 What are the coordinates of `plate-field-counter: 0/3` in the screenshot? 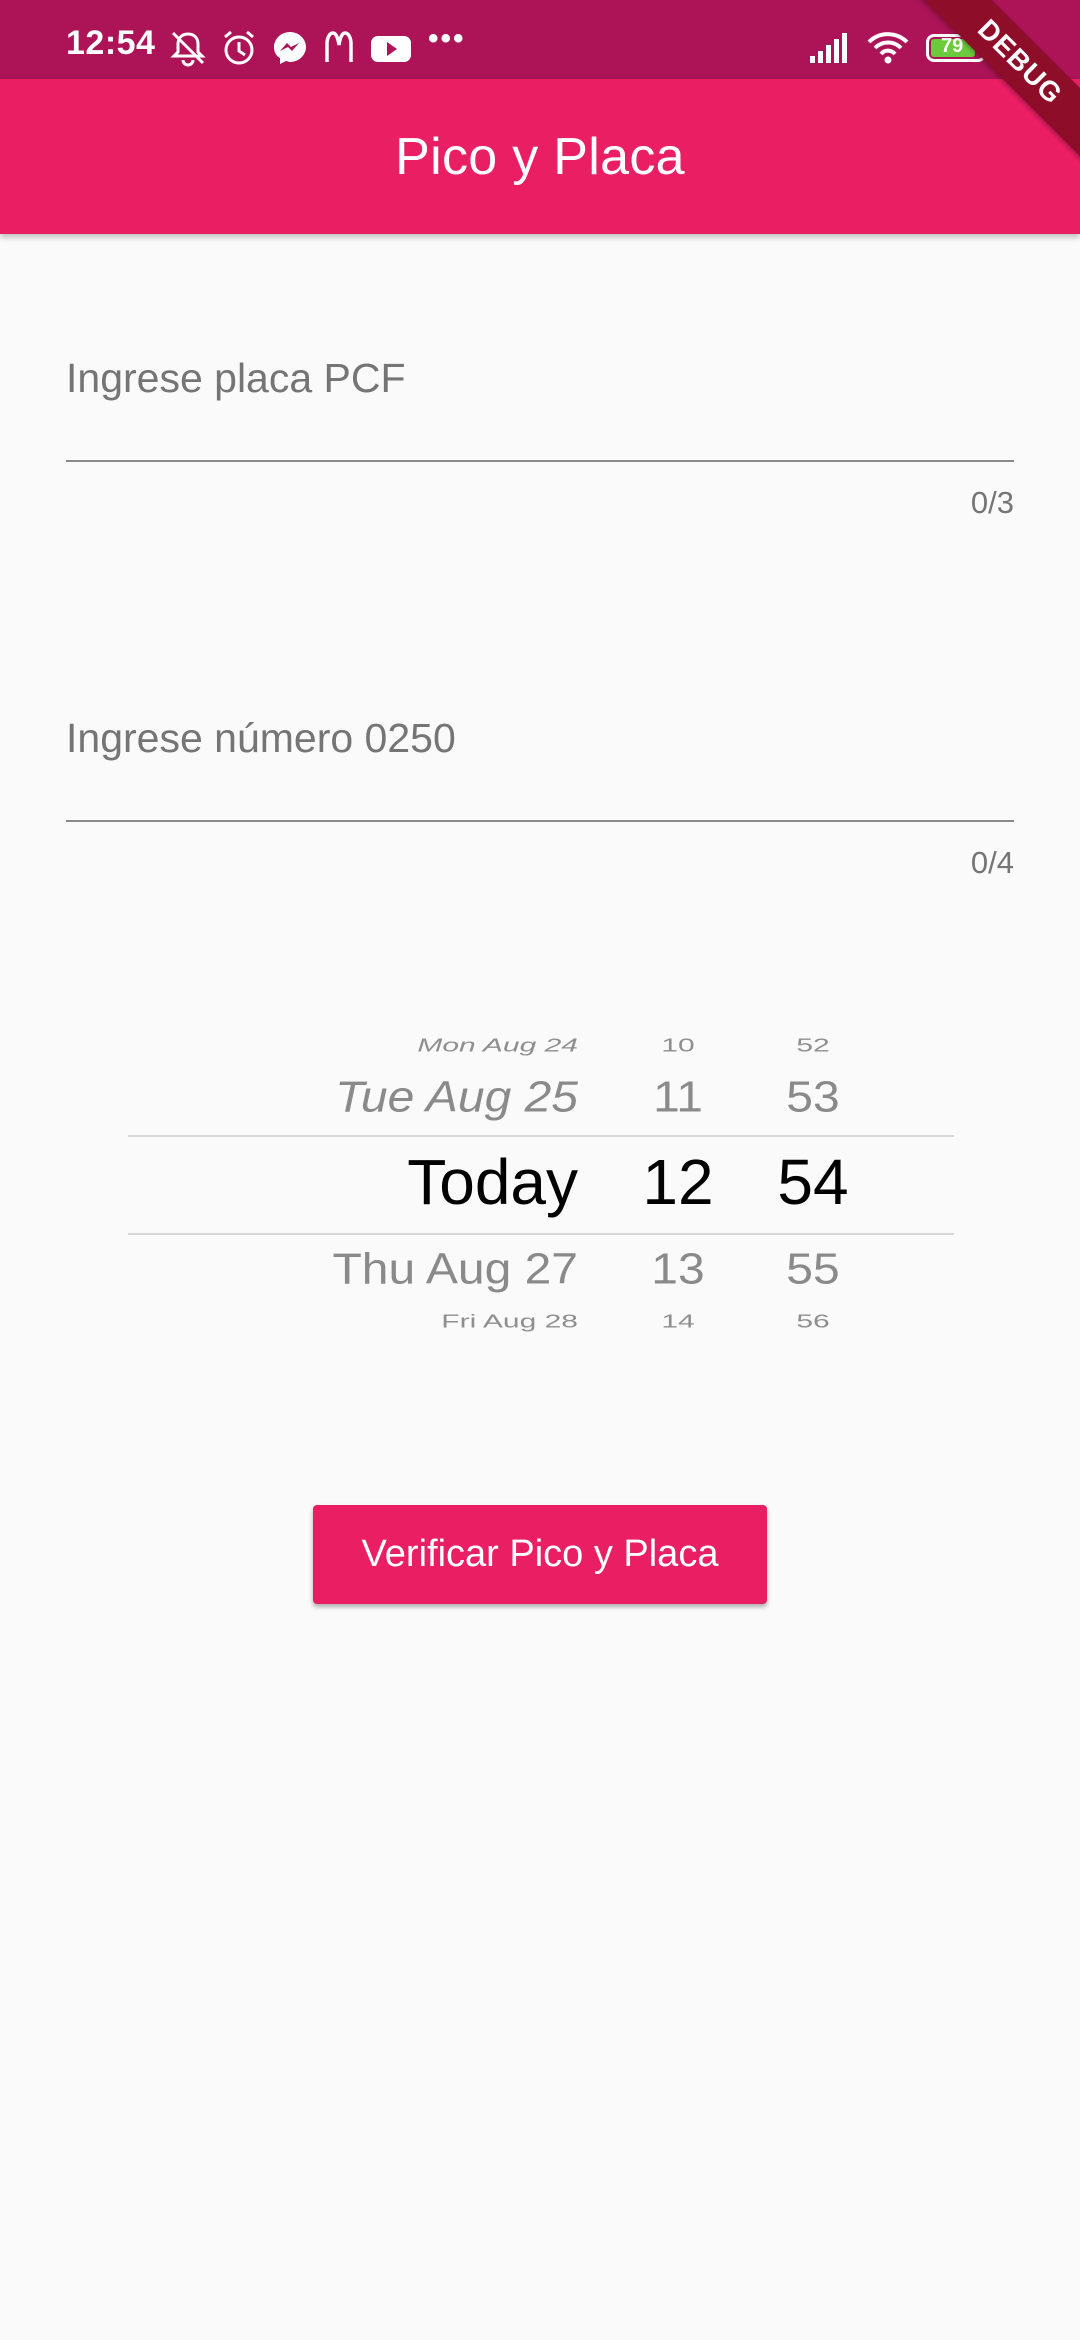 It's located at (992, 502).